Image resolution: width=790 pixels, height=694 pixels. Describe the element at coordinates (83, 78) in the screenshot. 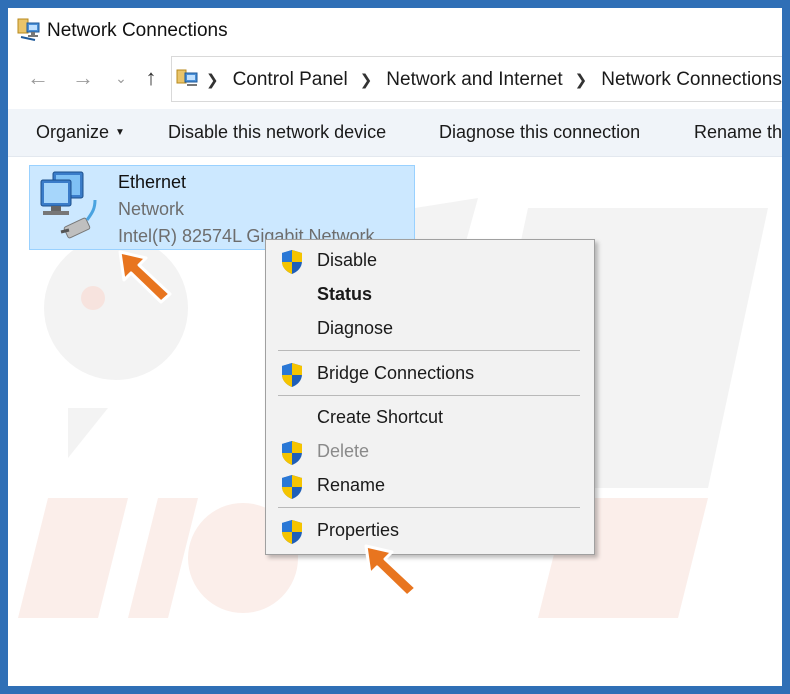

I see `arrow-right-icon: →` at that location.